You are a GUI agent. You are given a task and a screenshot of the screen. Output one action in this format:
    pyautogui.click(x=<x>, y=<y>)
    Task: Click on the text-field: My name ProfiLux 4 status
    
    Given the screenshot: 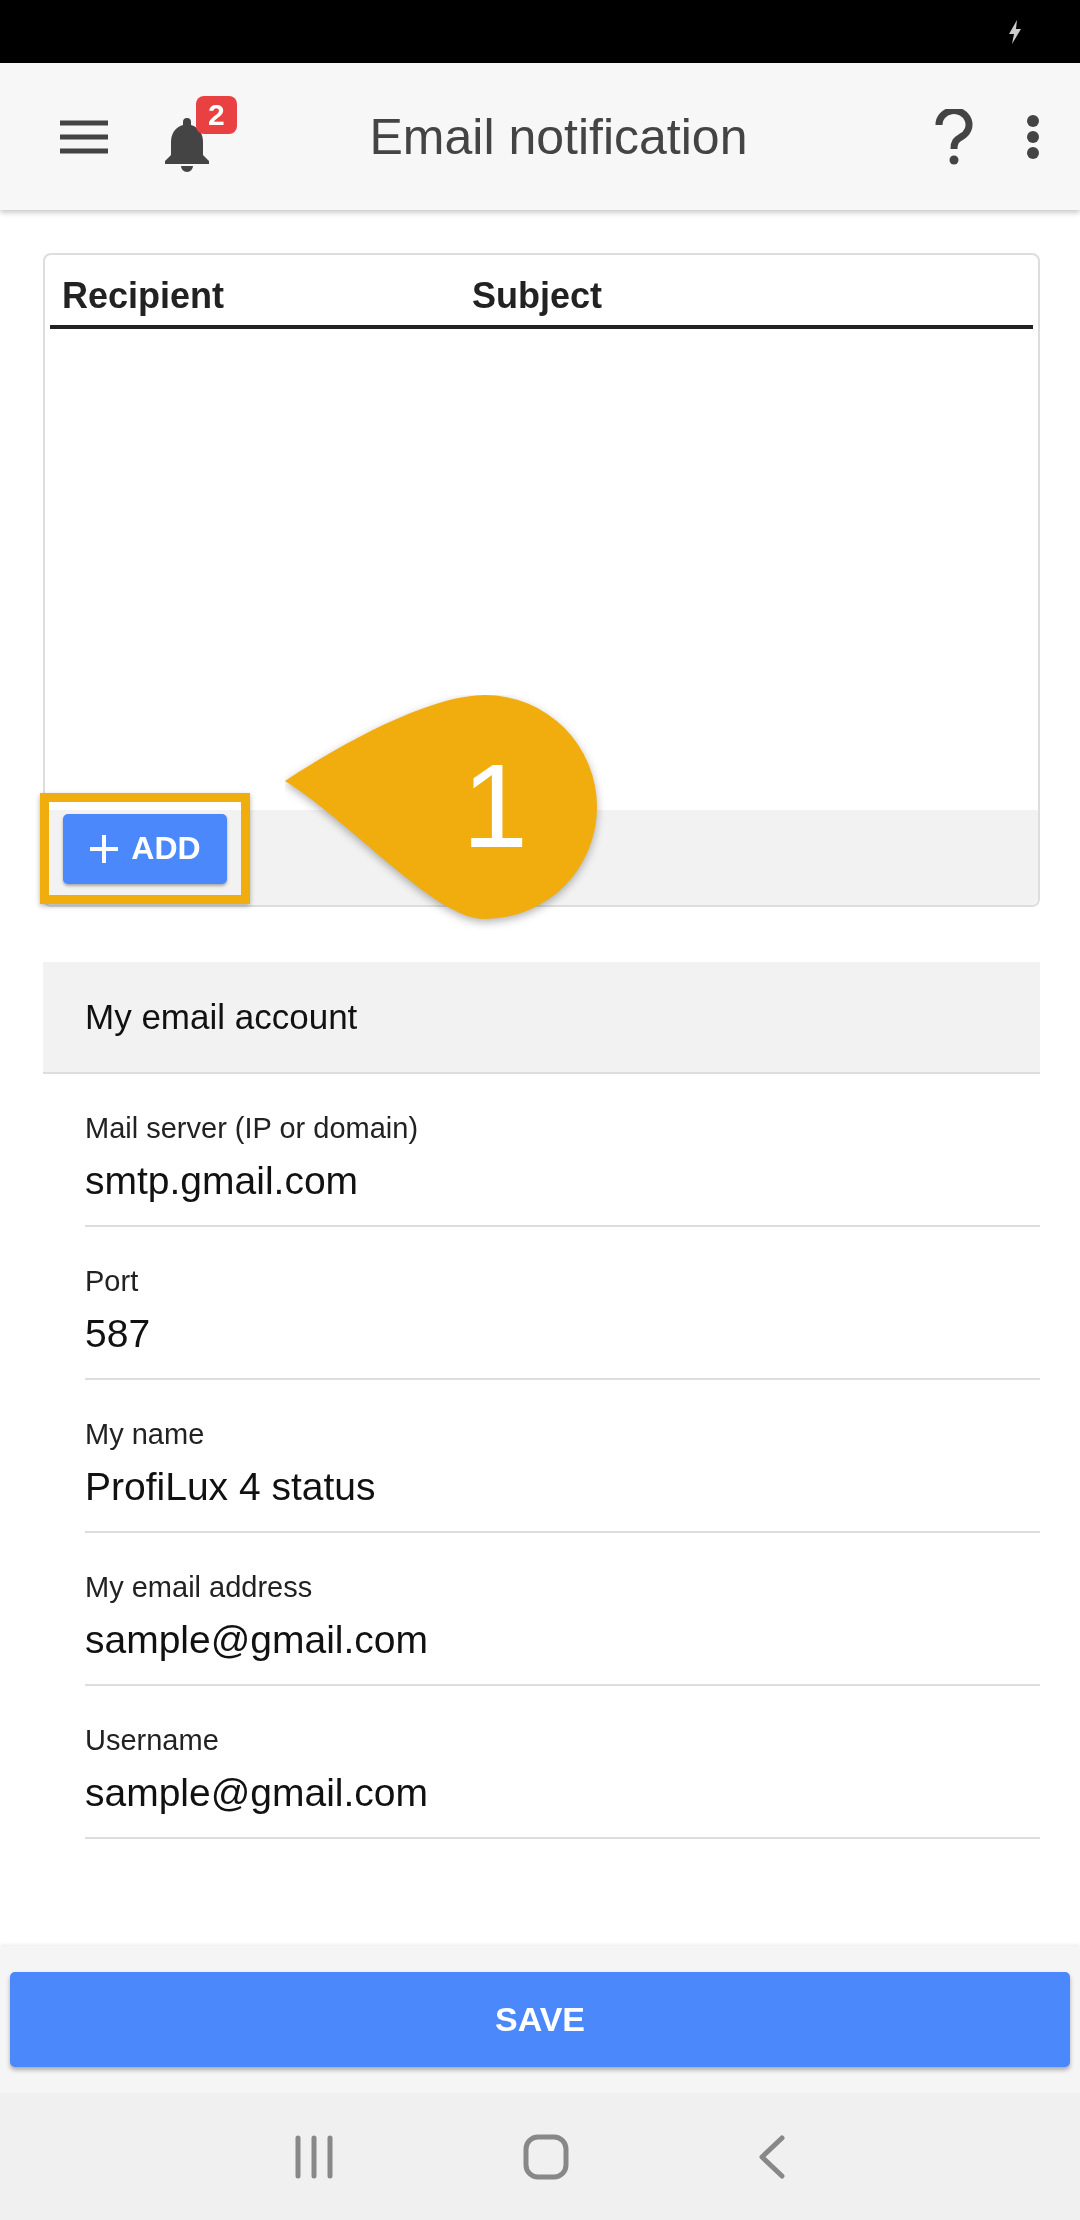 What is the action you would take?
    pyautogui.click(x=562, y=1456)
    